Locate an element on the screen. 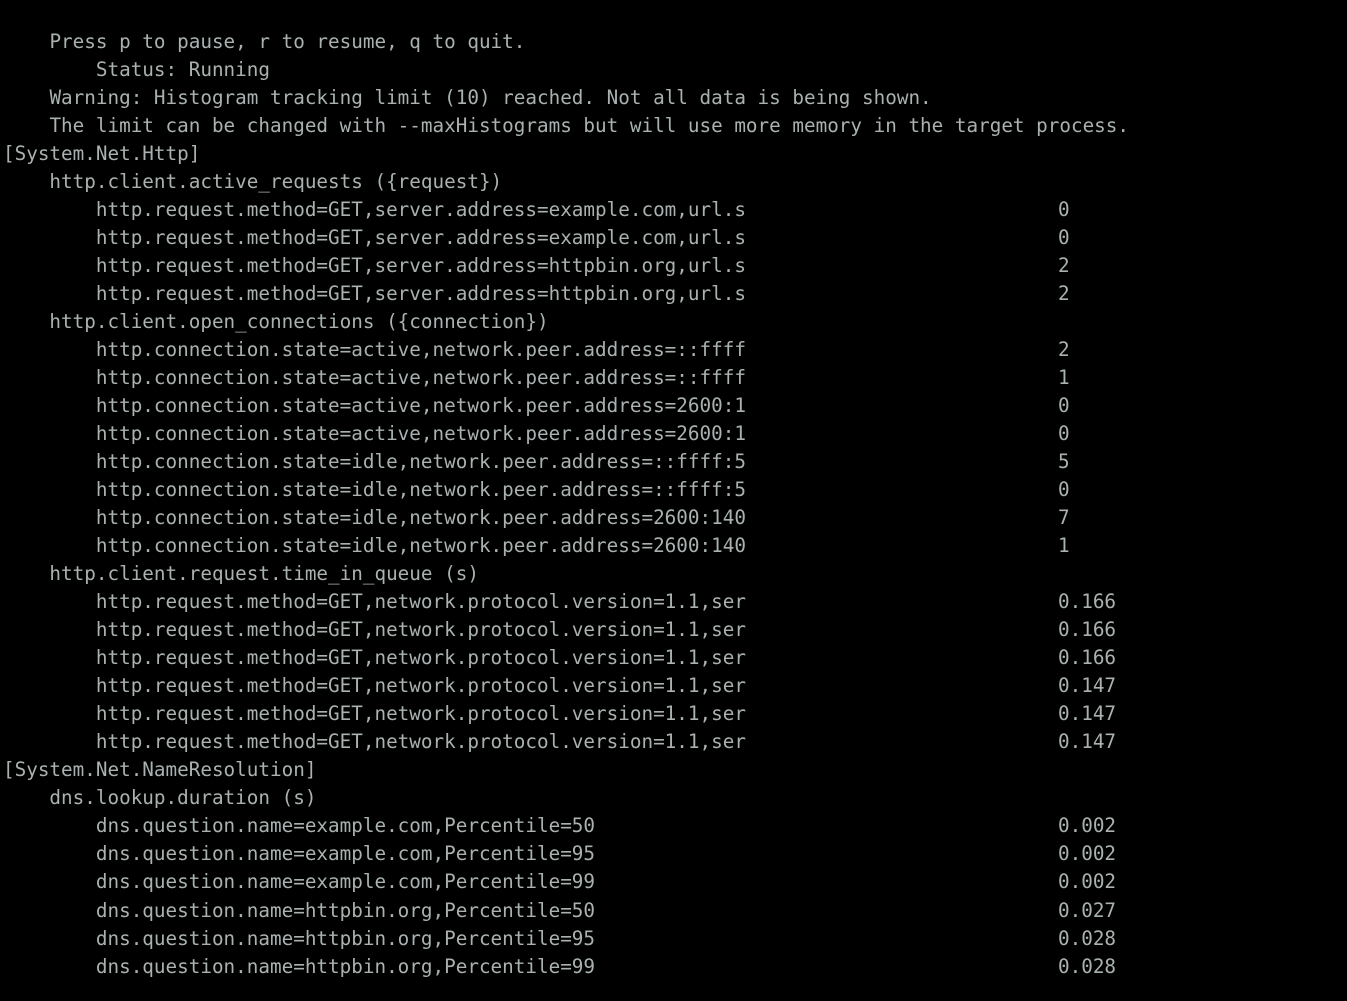  status-line: Status: Running is located at coordinates (673, 54).